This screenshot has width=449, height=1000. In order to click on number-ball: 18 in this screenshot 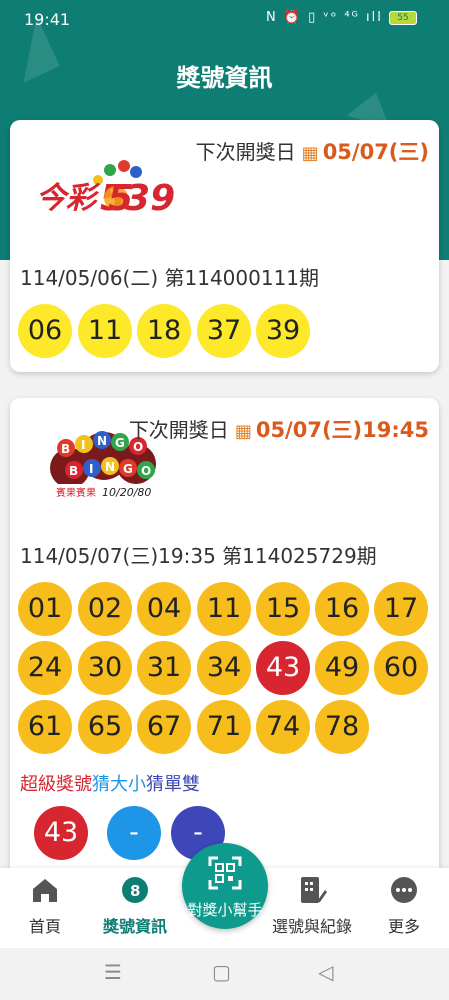, I will do `click(164, 331)`.